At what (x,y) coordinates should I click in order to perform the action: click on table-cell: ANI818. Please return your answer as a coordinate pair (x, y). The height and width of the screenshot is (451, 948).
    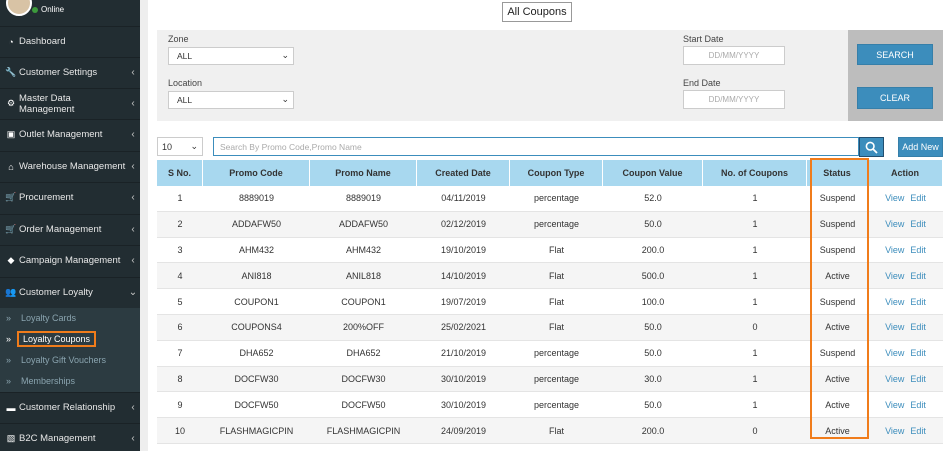
    Looking at the image, I should click on (256, 275).